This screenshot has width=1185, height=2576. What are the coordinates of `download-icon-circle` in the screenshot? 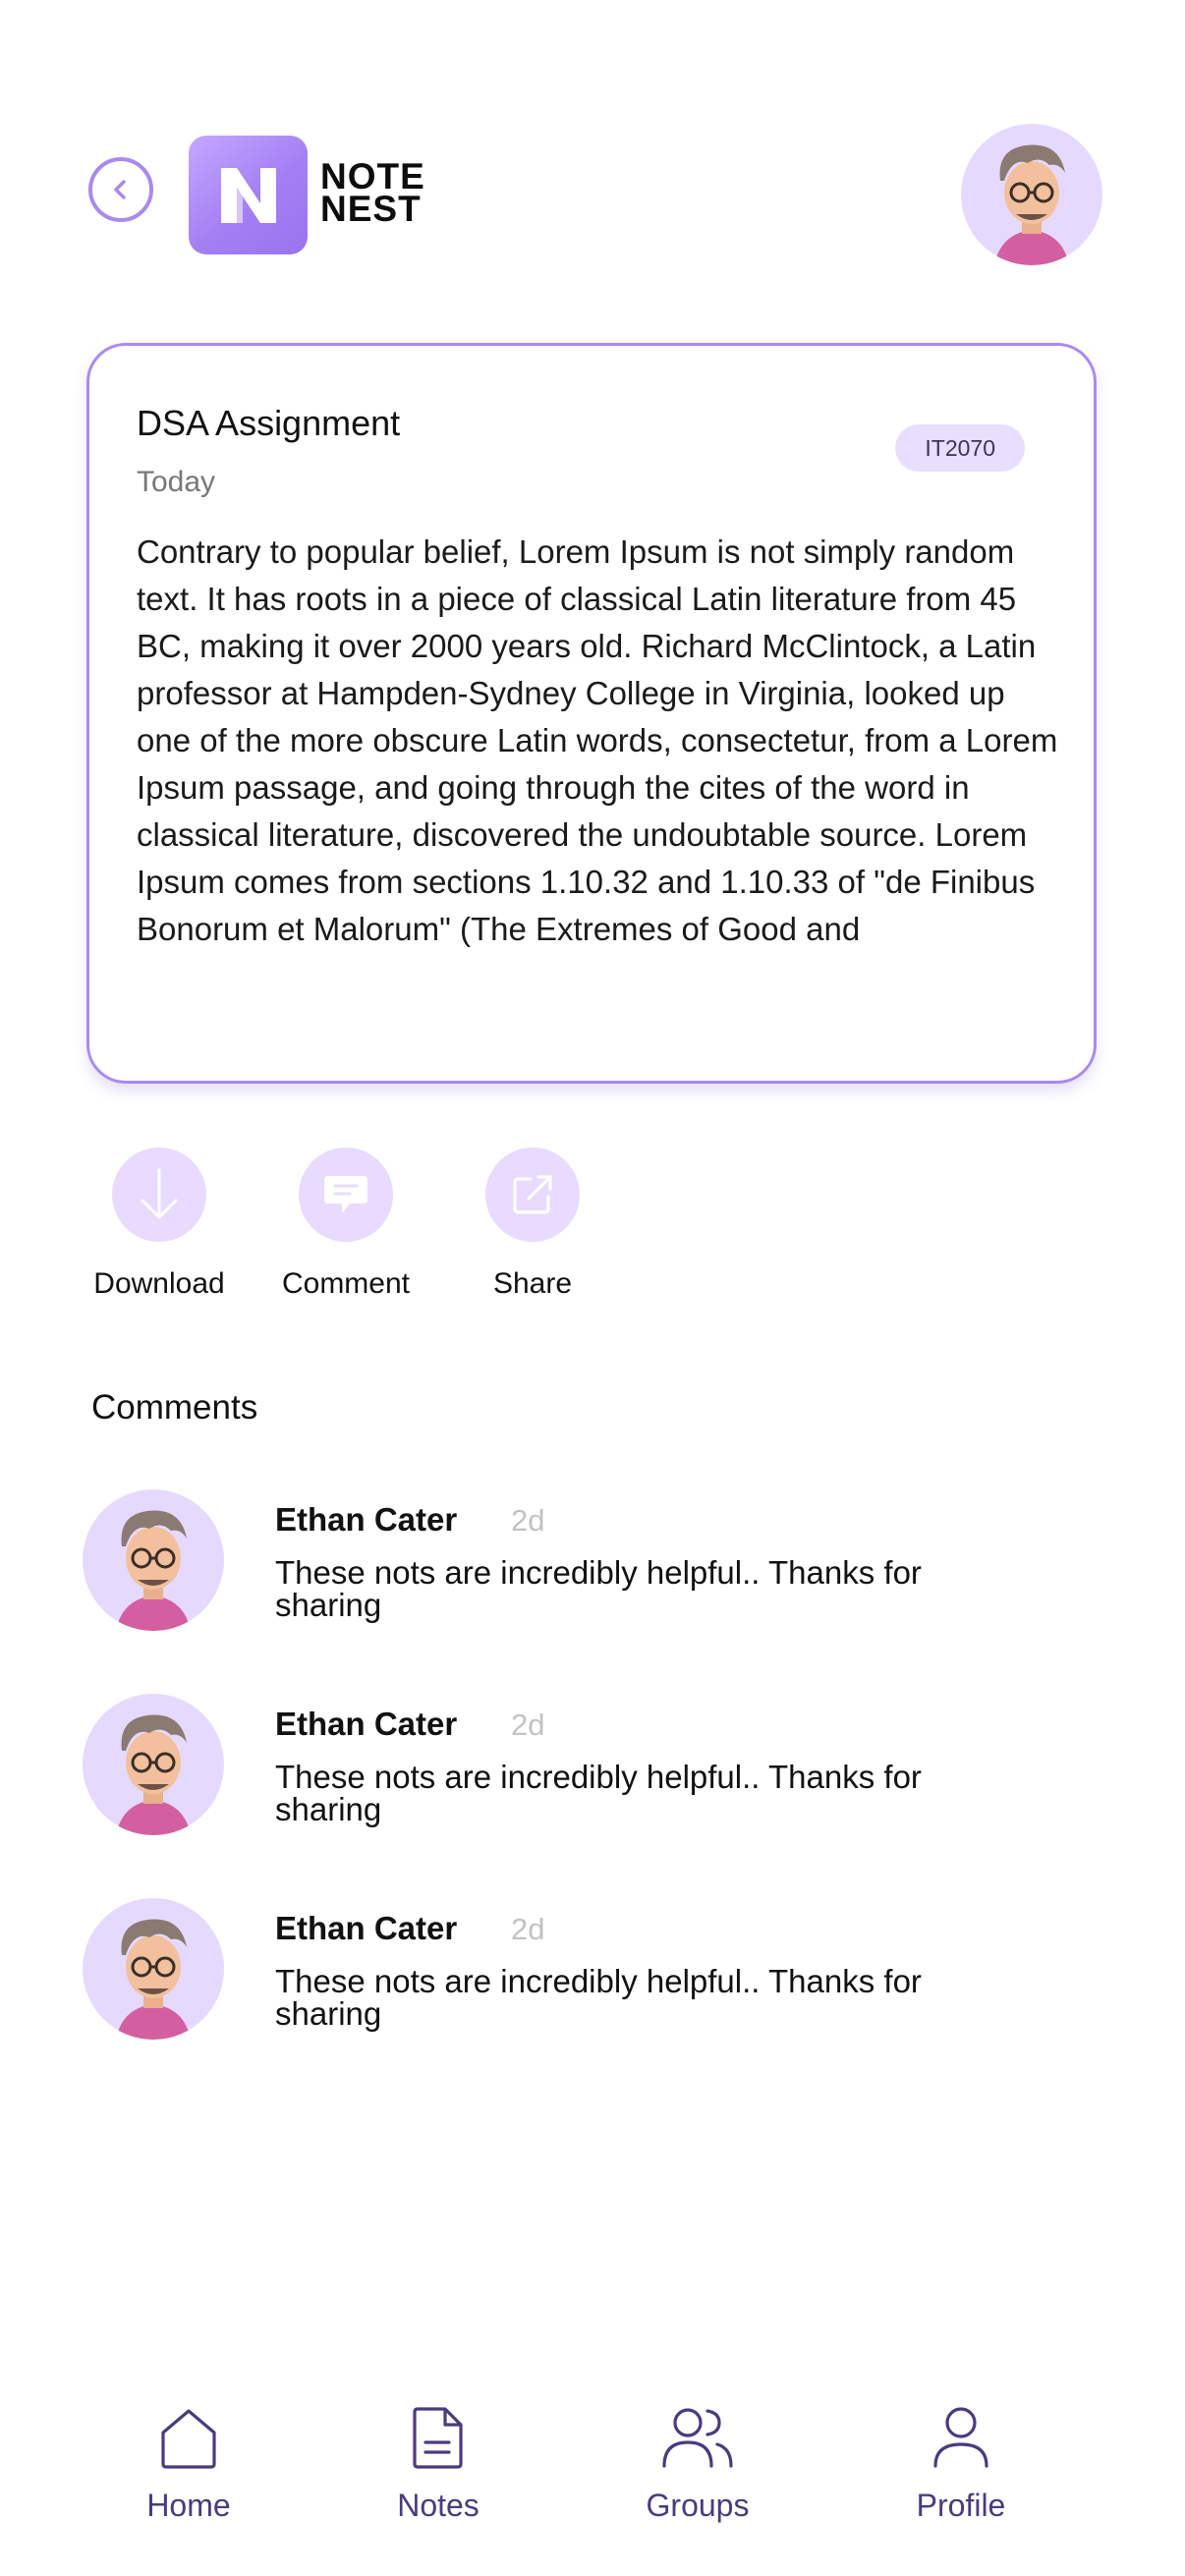 It's located at (159, 1195).